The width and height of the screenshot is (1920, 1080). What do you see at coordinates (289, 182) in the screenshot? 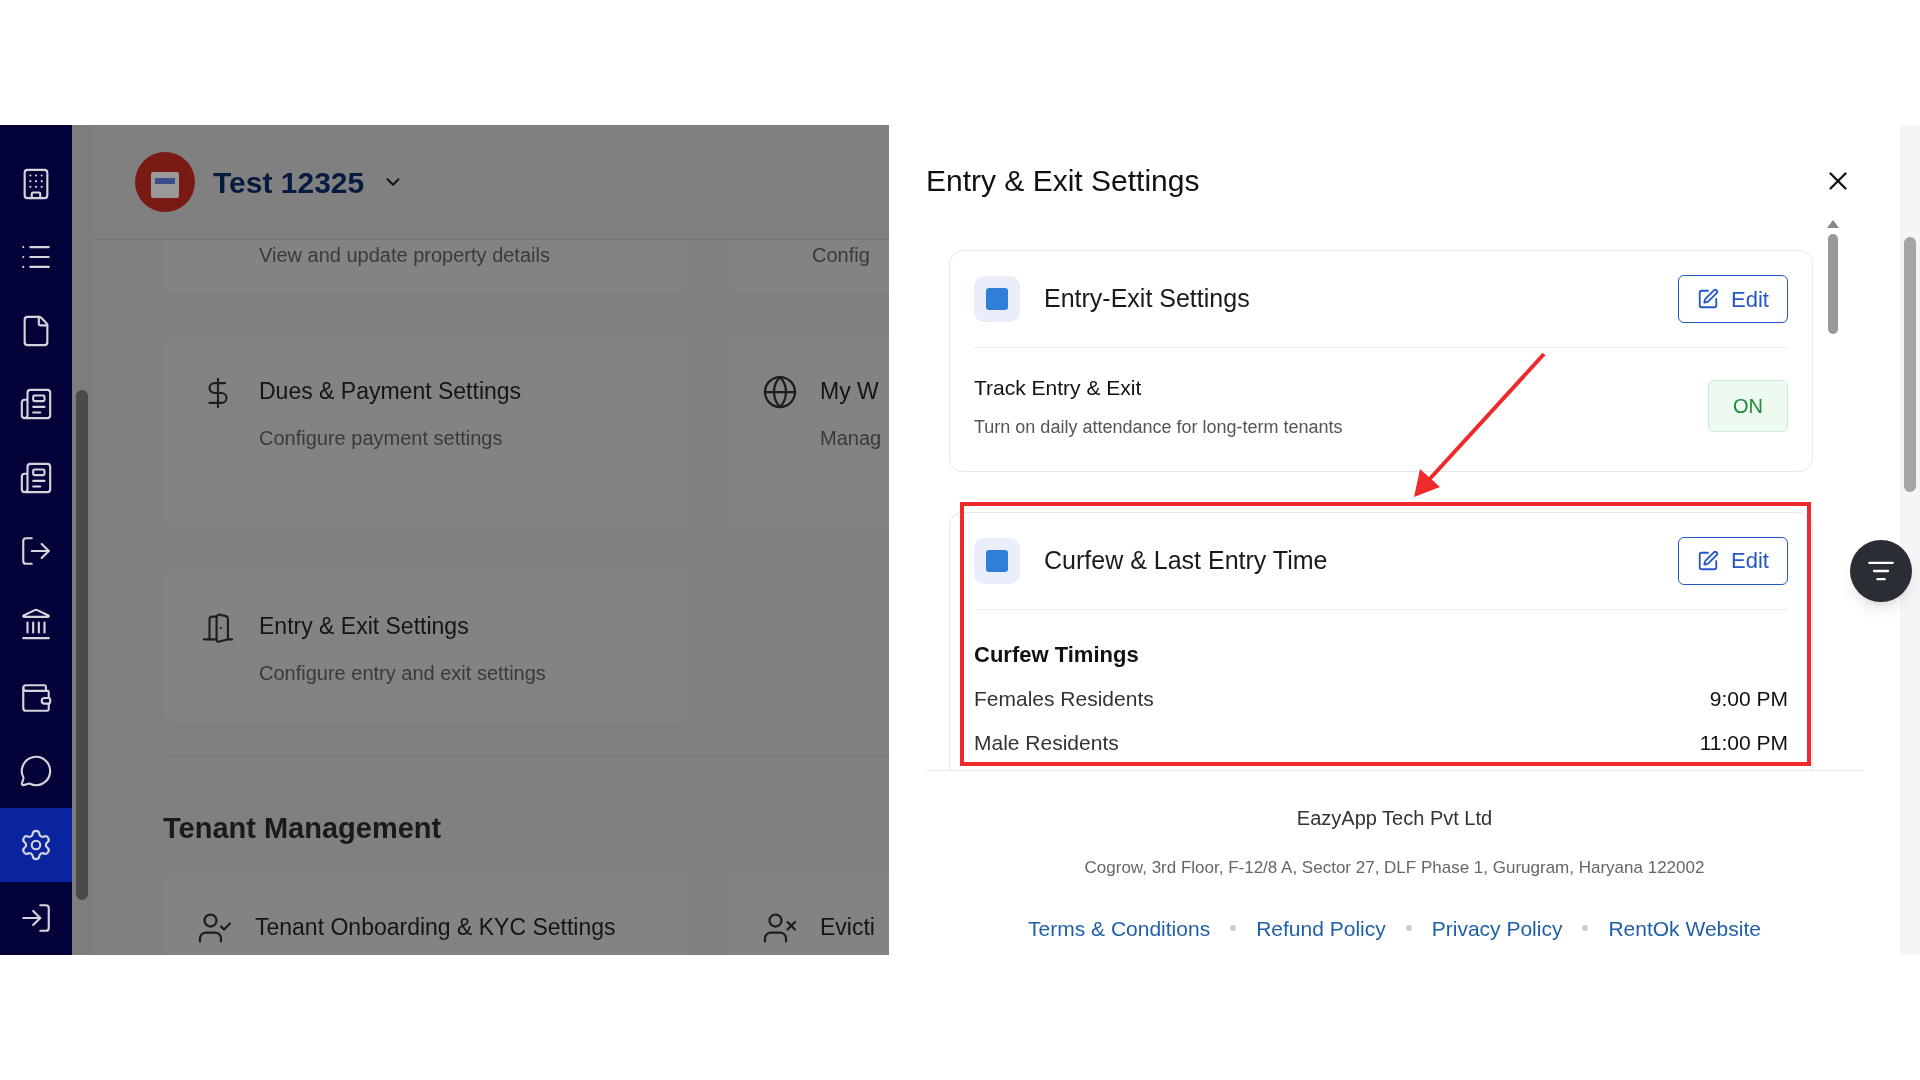
I see `property-name: Test 12325` at bounding box center [289, 182].